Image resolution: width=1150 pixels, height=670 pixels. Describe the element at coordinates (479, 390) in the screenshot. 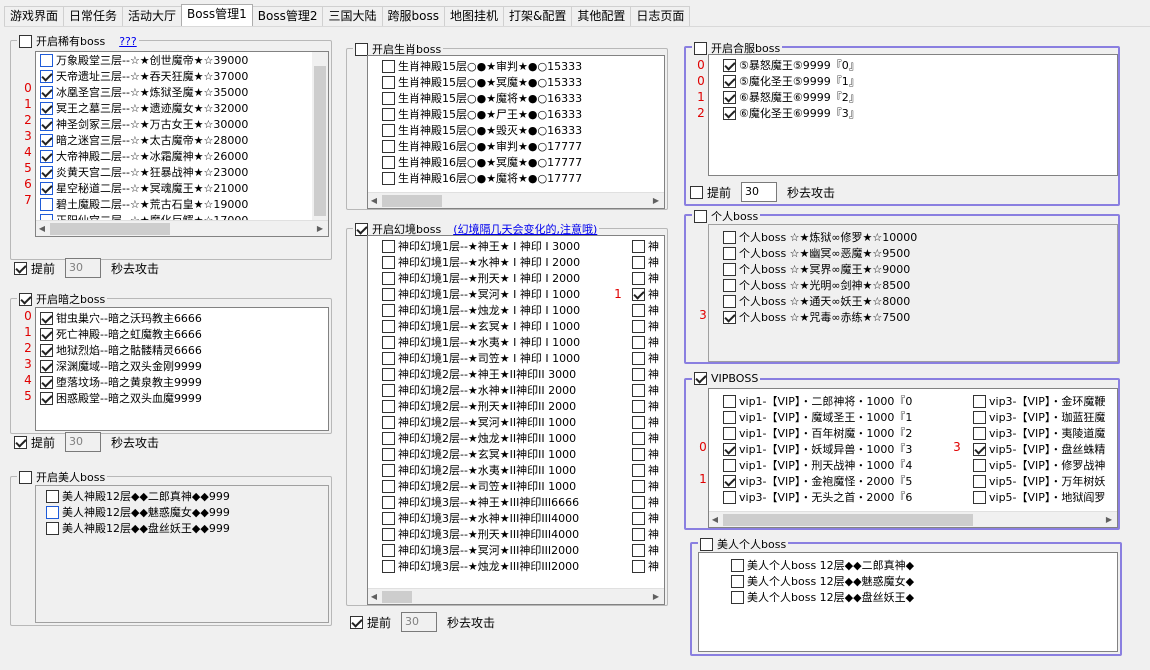

I see `illusion-boss-item: 神印幻境2层--★水神★II神印II 2000` at that location.